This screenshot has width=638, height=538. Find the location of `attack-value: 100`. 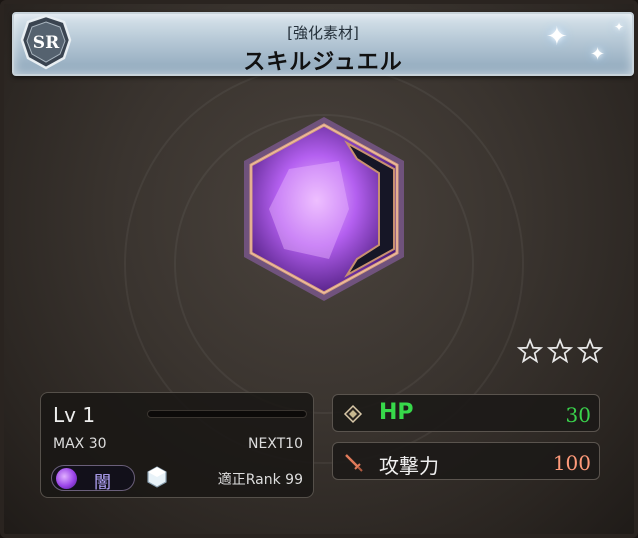

attack-value: 100 is located at coordinates (571, 463).